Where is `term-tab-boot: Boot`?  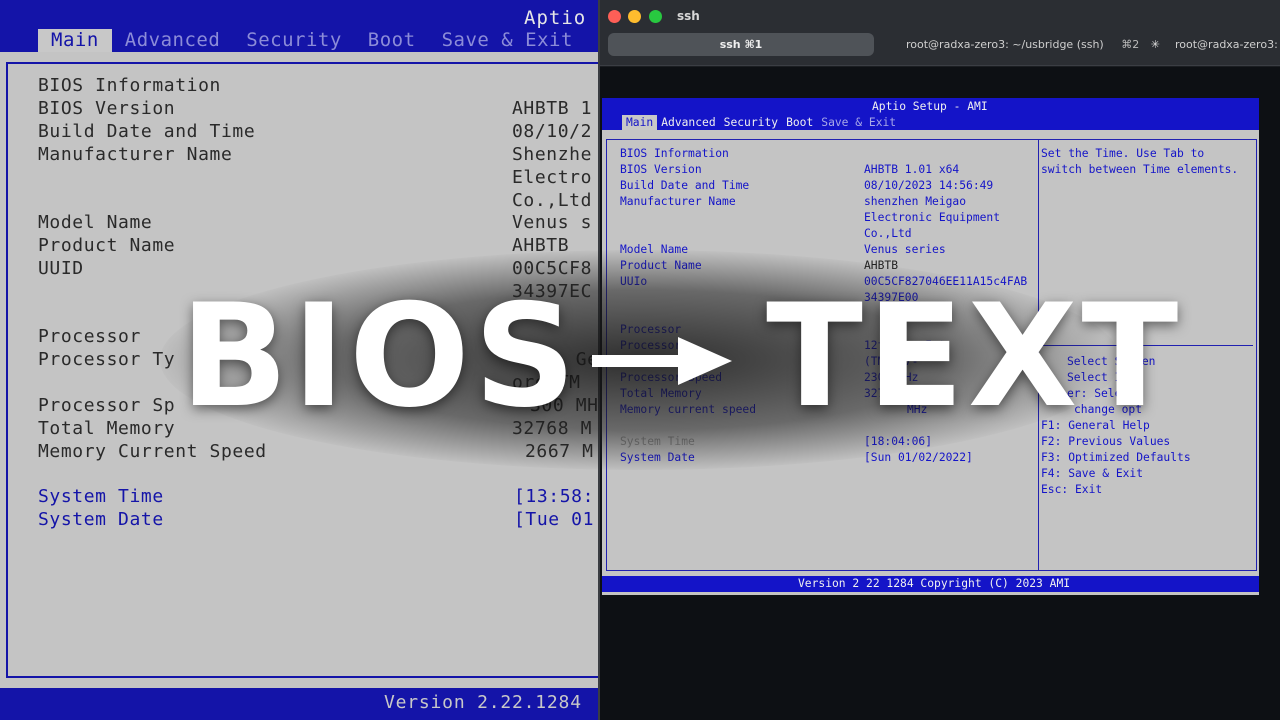 term-tab-boot: Boot is located at coordinates (799, 122).